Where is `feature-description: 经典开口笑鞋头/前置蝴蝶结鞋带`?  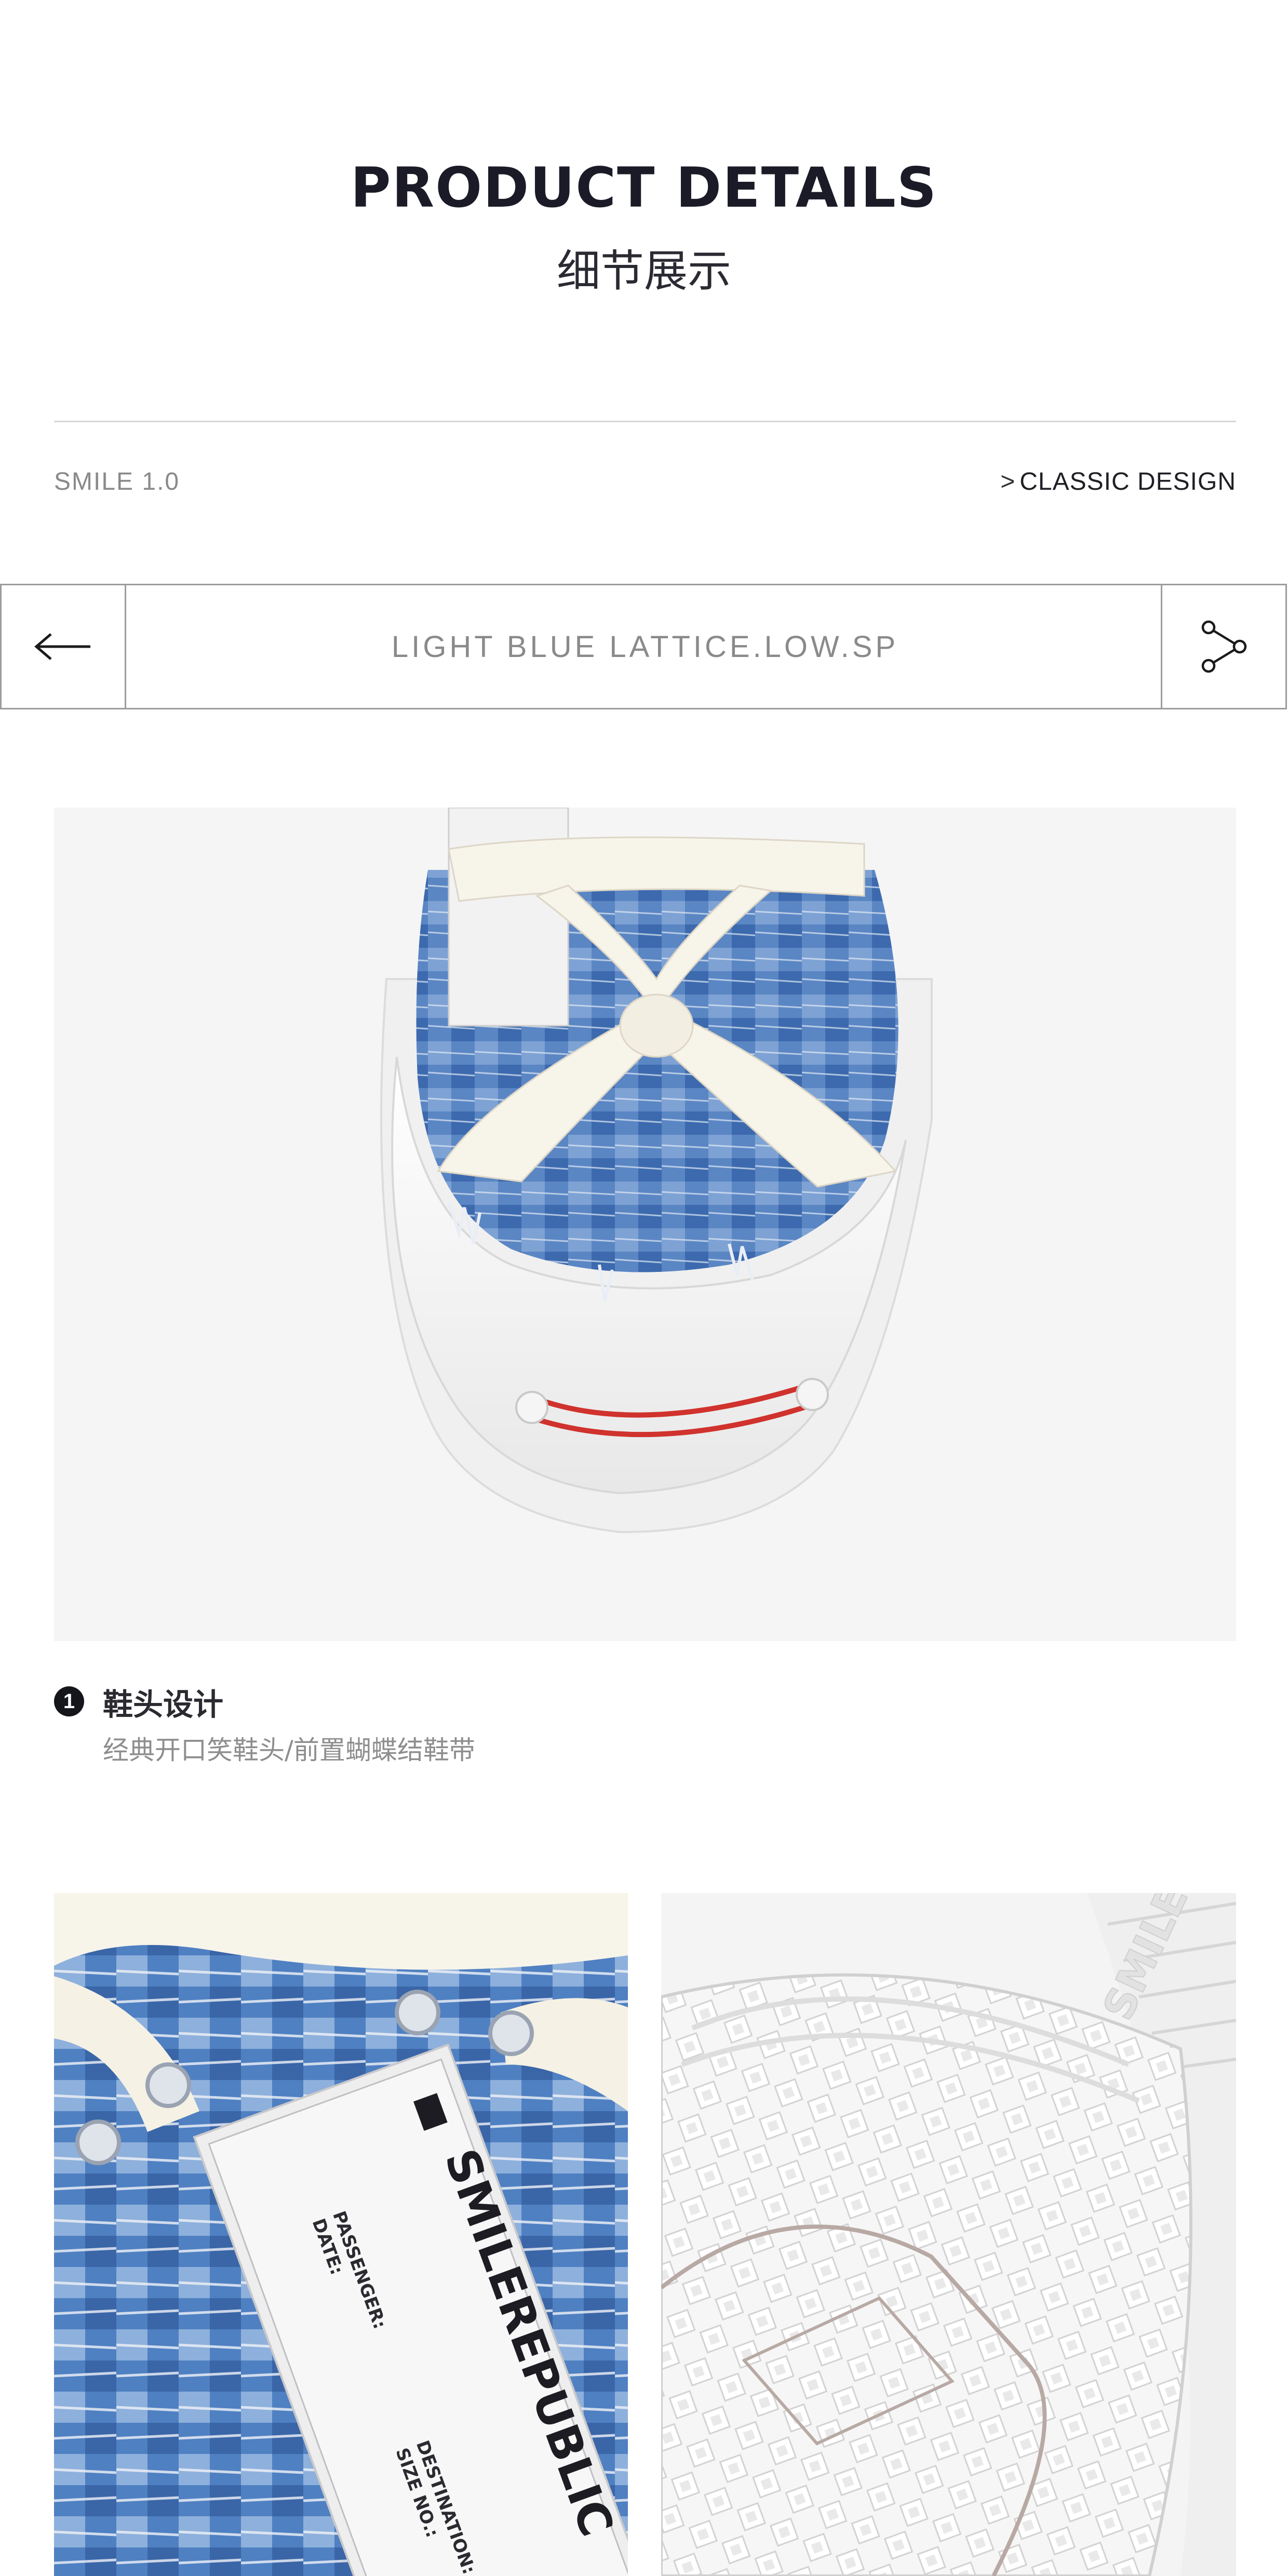 feature-description: 经典开口笑鞋头/前置蝴蝶结鞋带 is located at coordinates (289, 1750).